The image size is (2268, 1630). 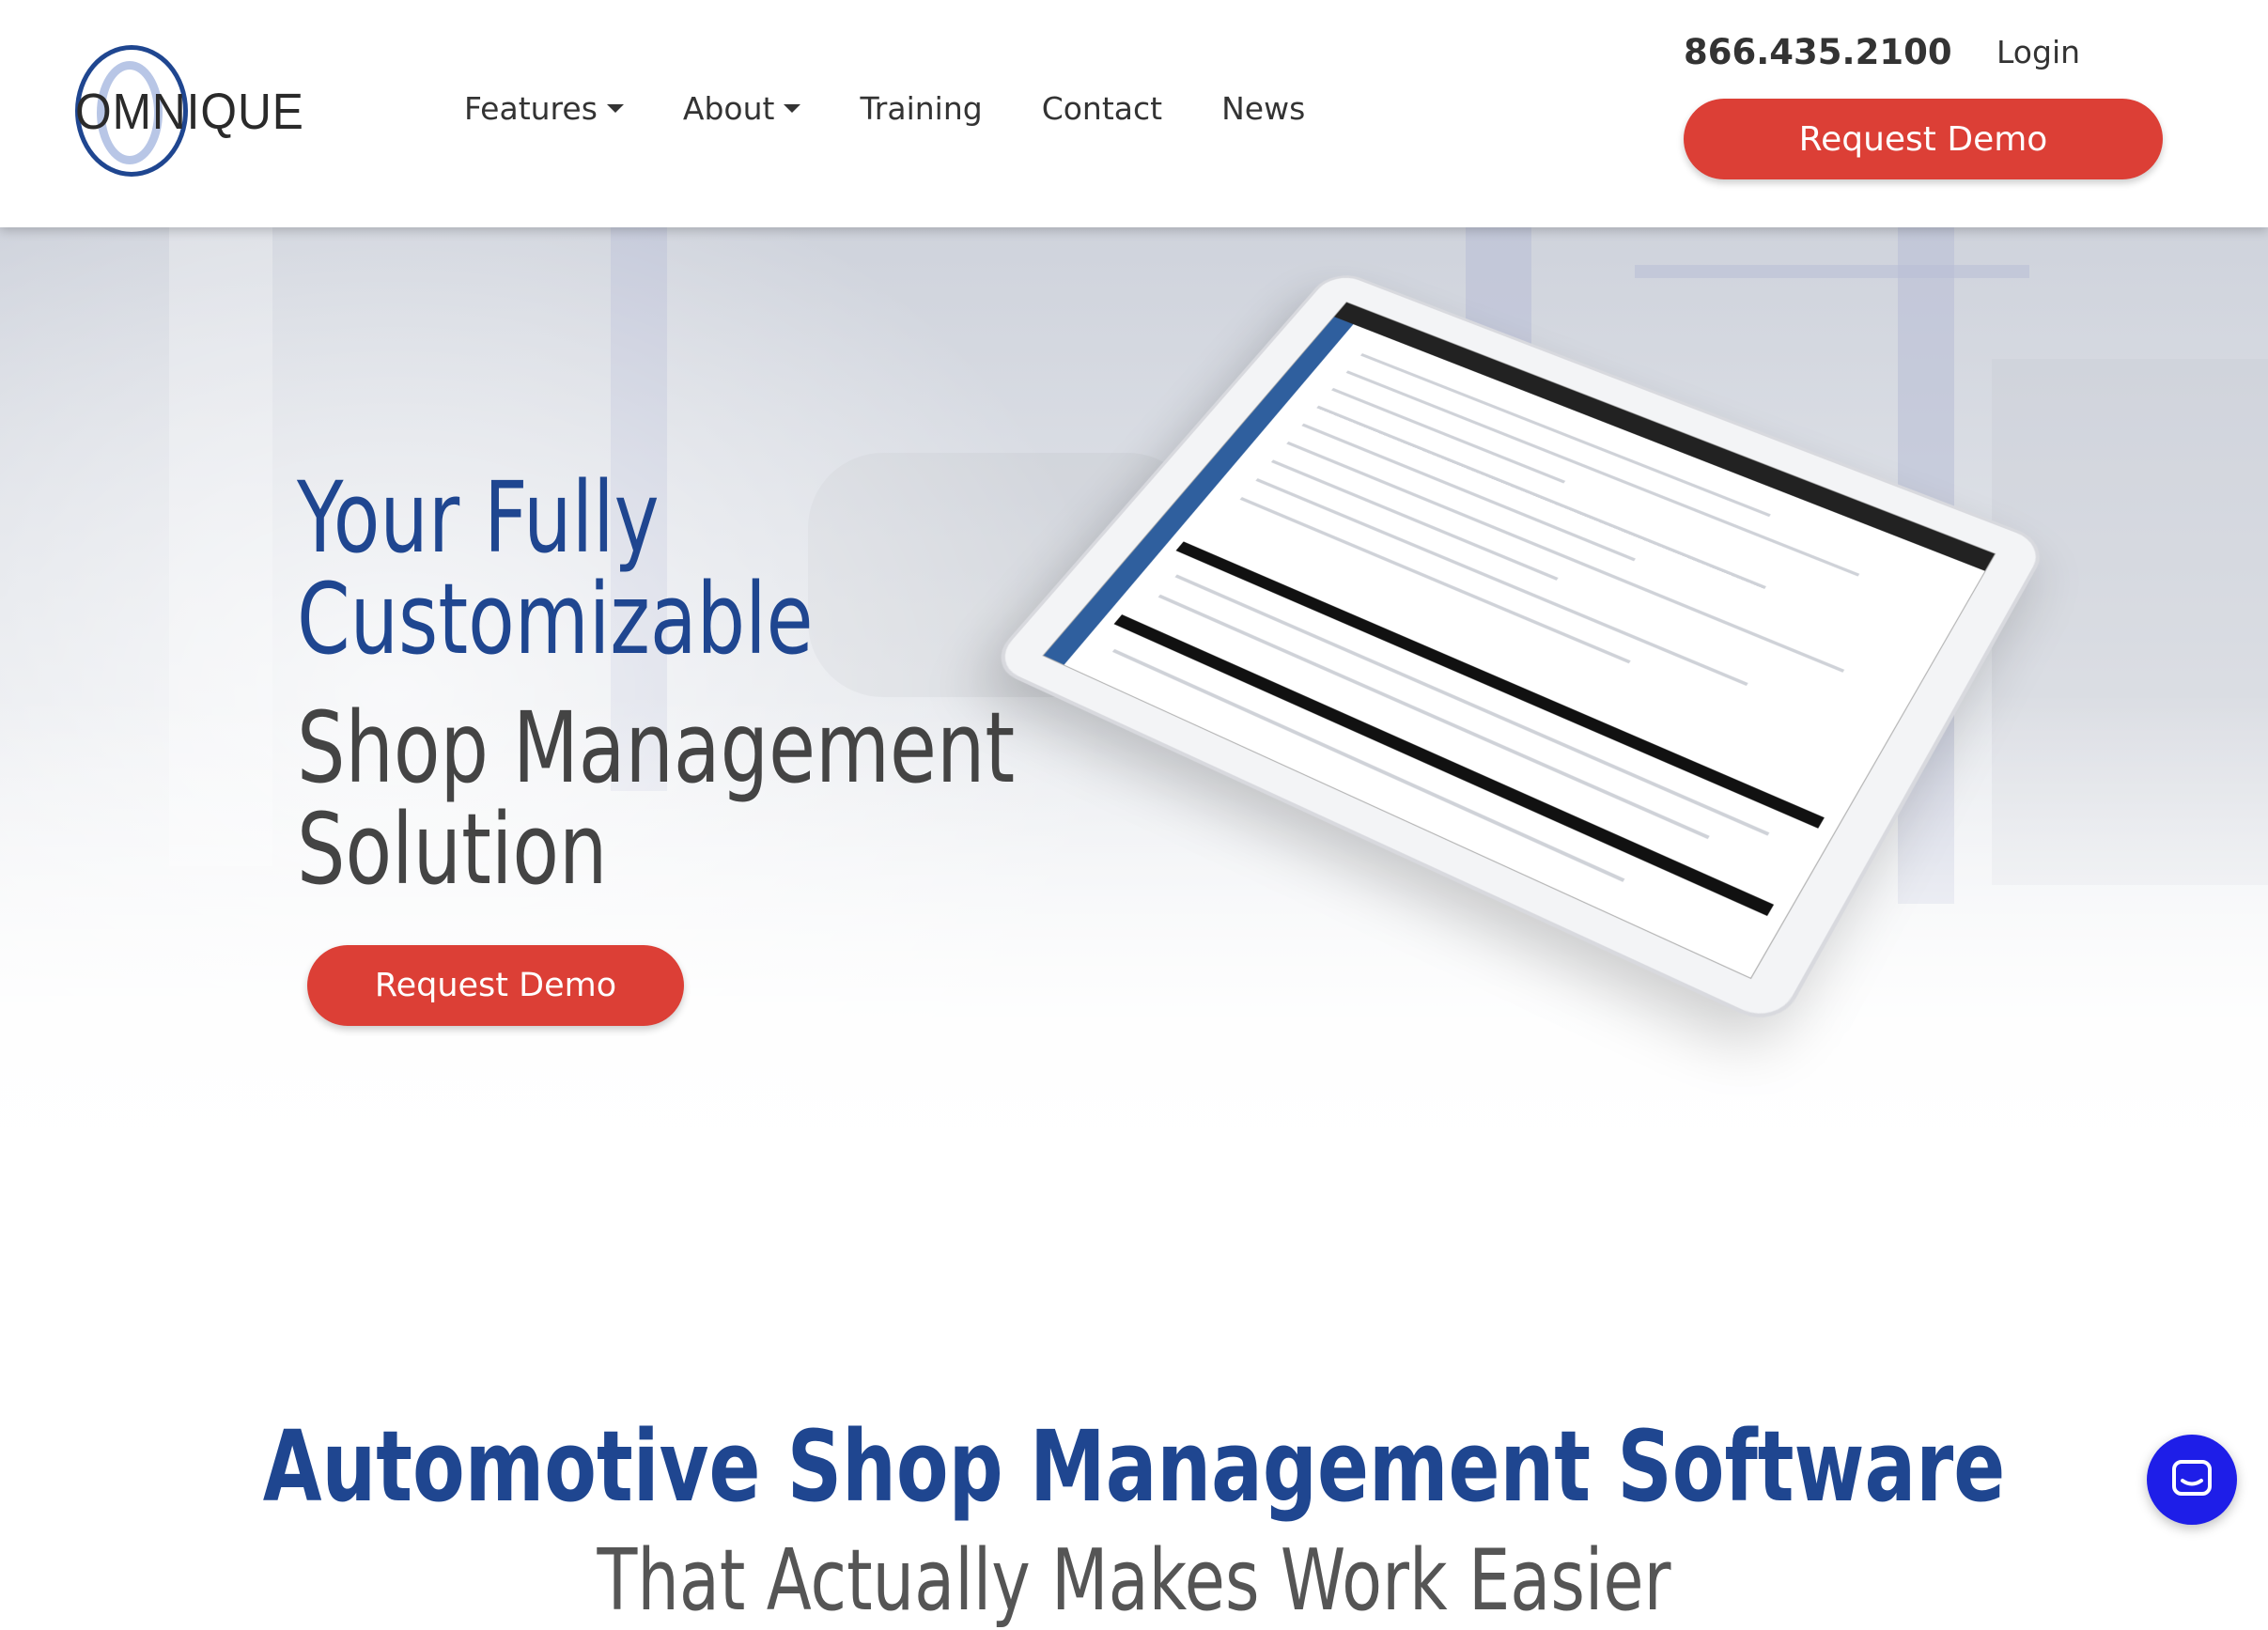 I want to click on main-nav: Features About Training Contact News, so click(x=914, y=109).